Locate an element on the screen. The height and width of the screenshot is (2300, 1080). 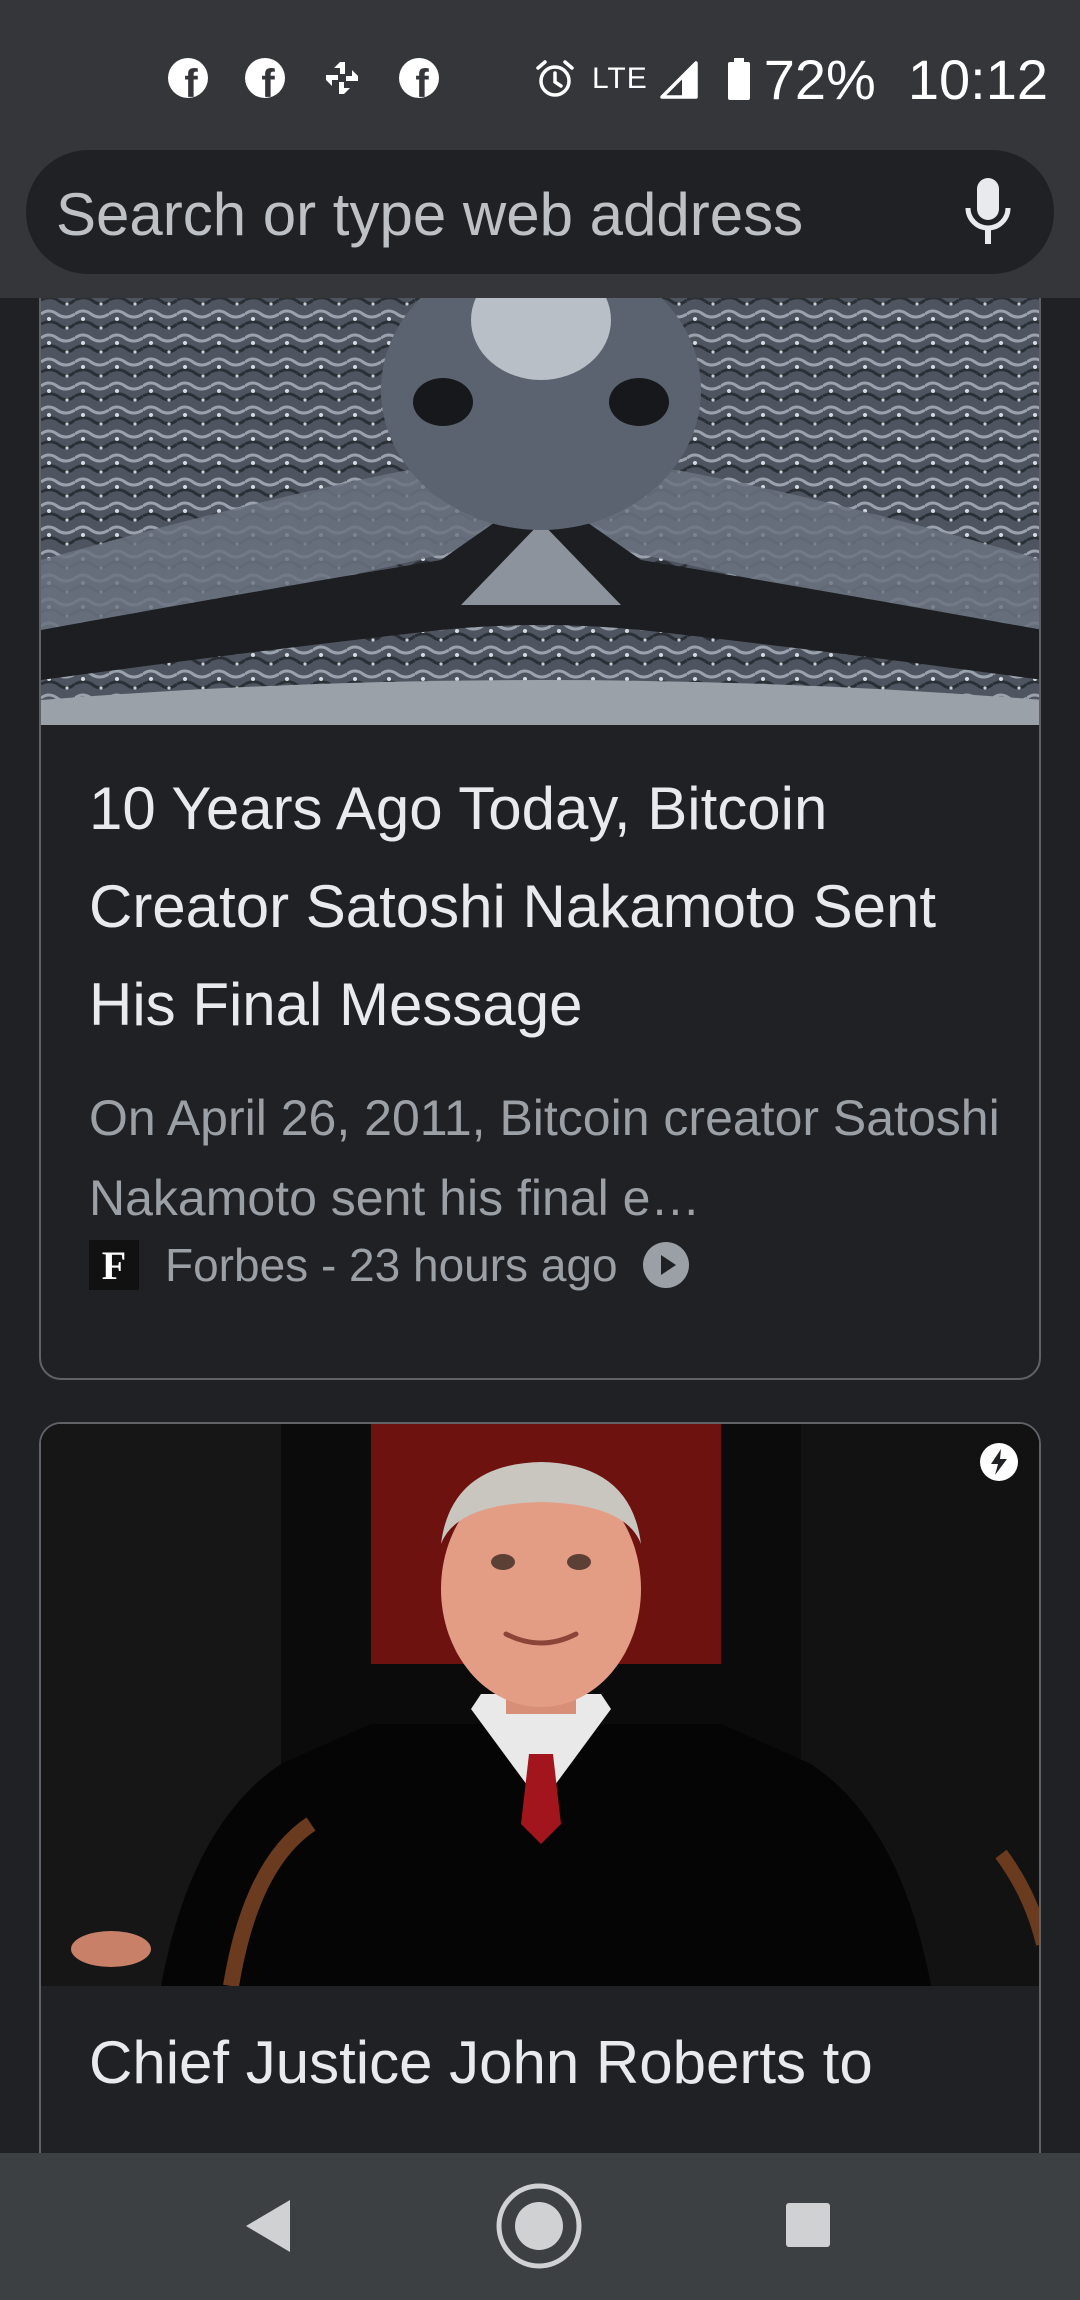
amp-lightning-icon is located at coordinates (999, 1462).